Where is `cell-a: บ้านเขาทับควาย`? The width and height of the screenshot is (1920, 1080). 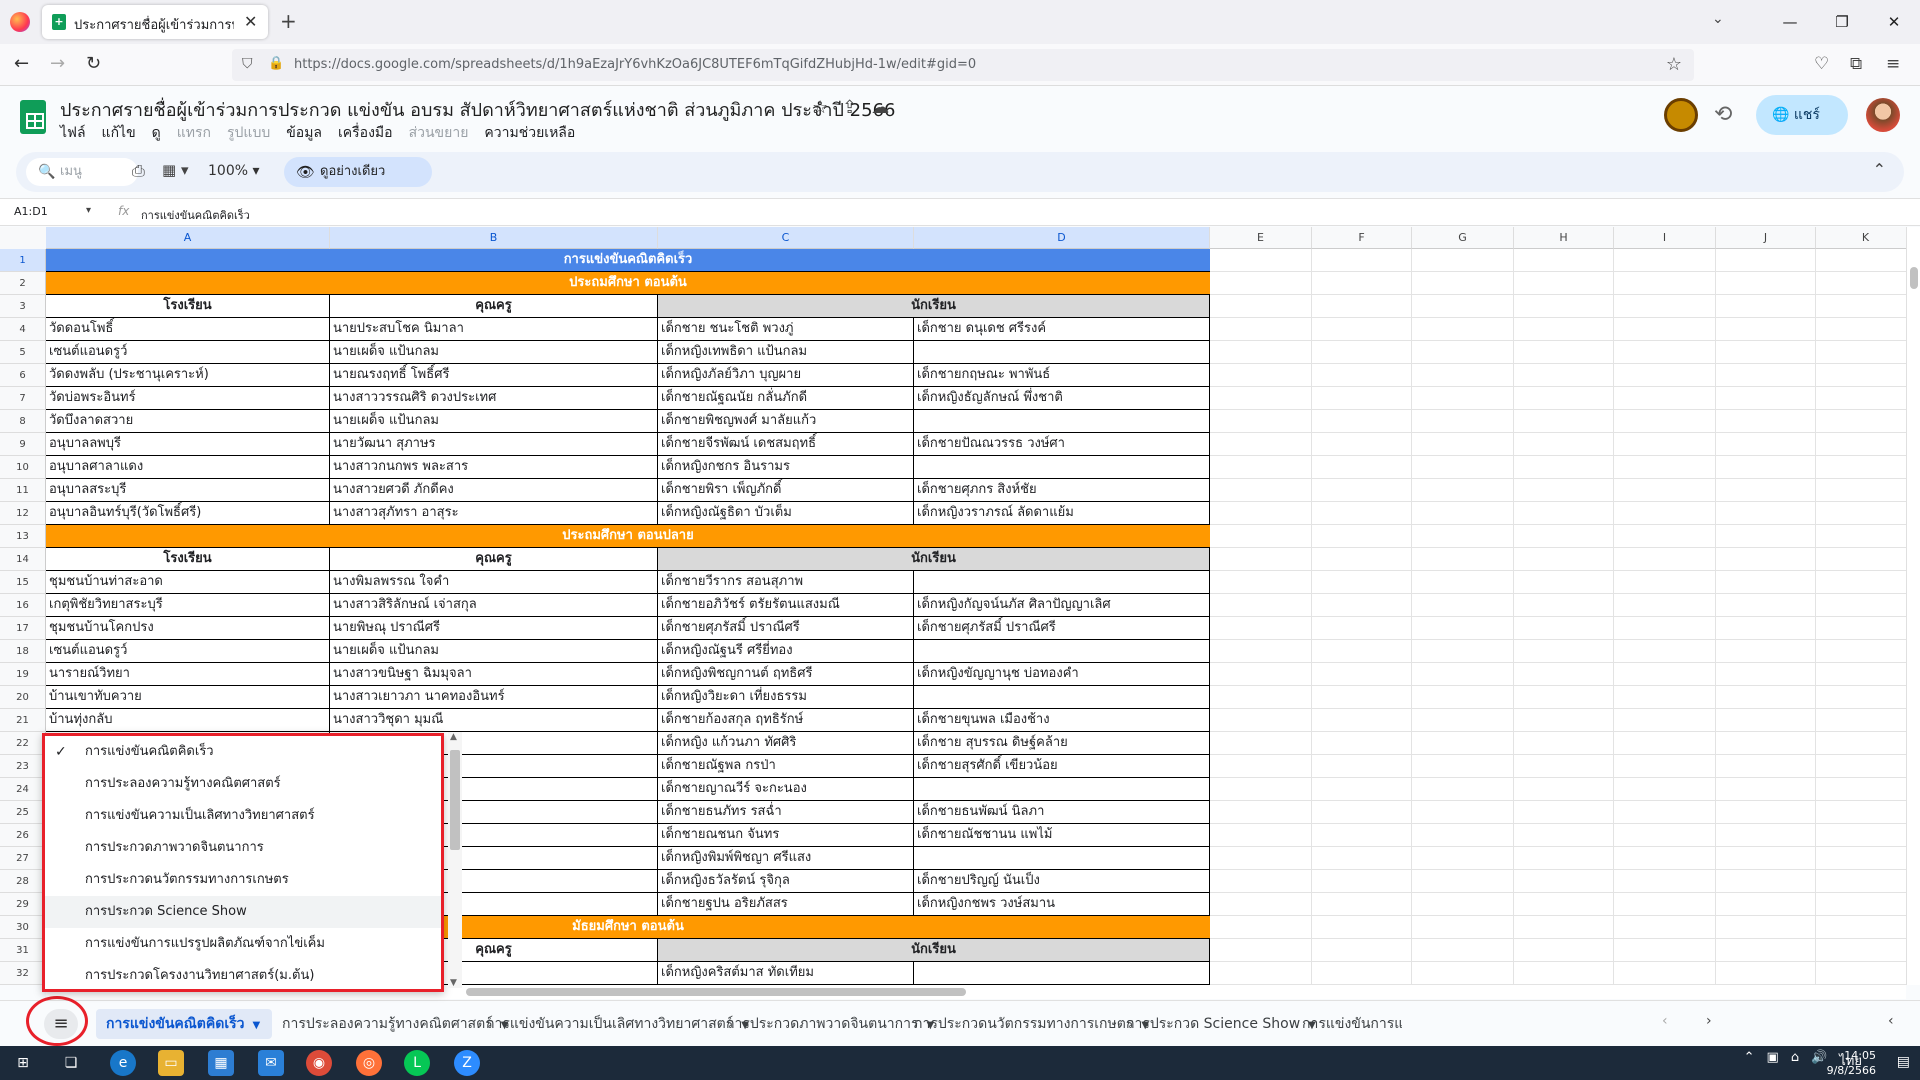 cell-a: บ้านเขาทับควาย is located at coordinates (188, 697).